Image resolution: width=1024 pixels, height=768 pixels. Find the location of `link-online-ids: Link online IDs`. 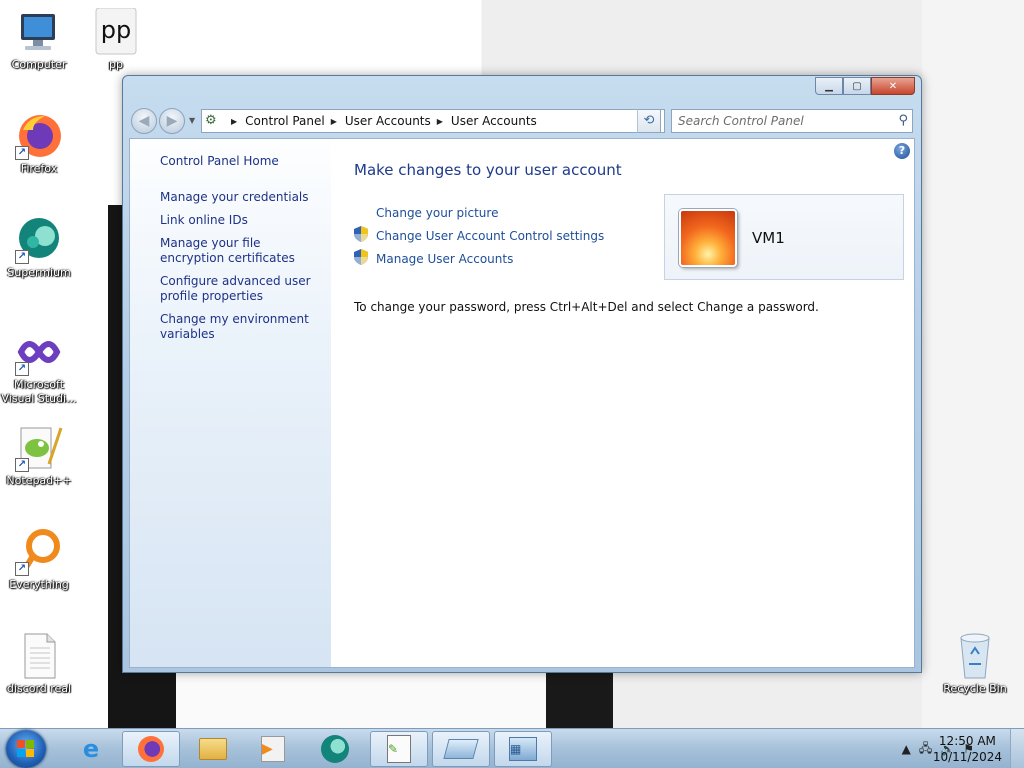

link-online-ids: Link online IDs is located at coordinates (244, 220).